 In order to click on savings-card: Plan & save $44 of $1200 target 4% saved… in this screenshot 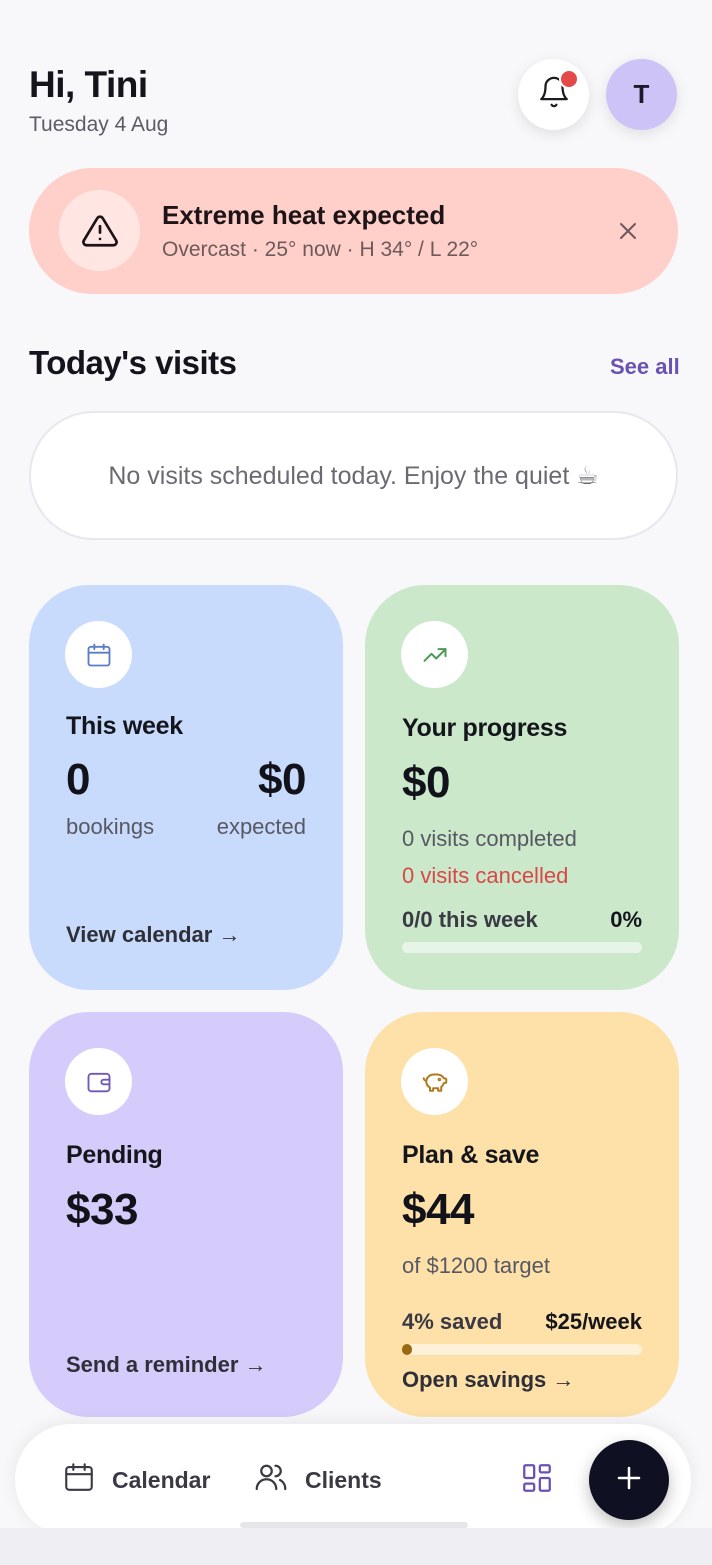, I will do `click(522, 1214)`.